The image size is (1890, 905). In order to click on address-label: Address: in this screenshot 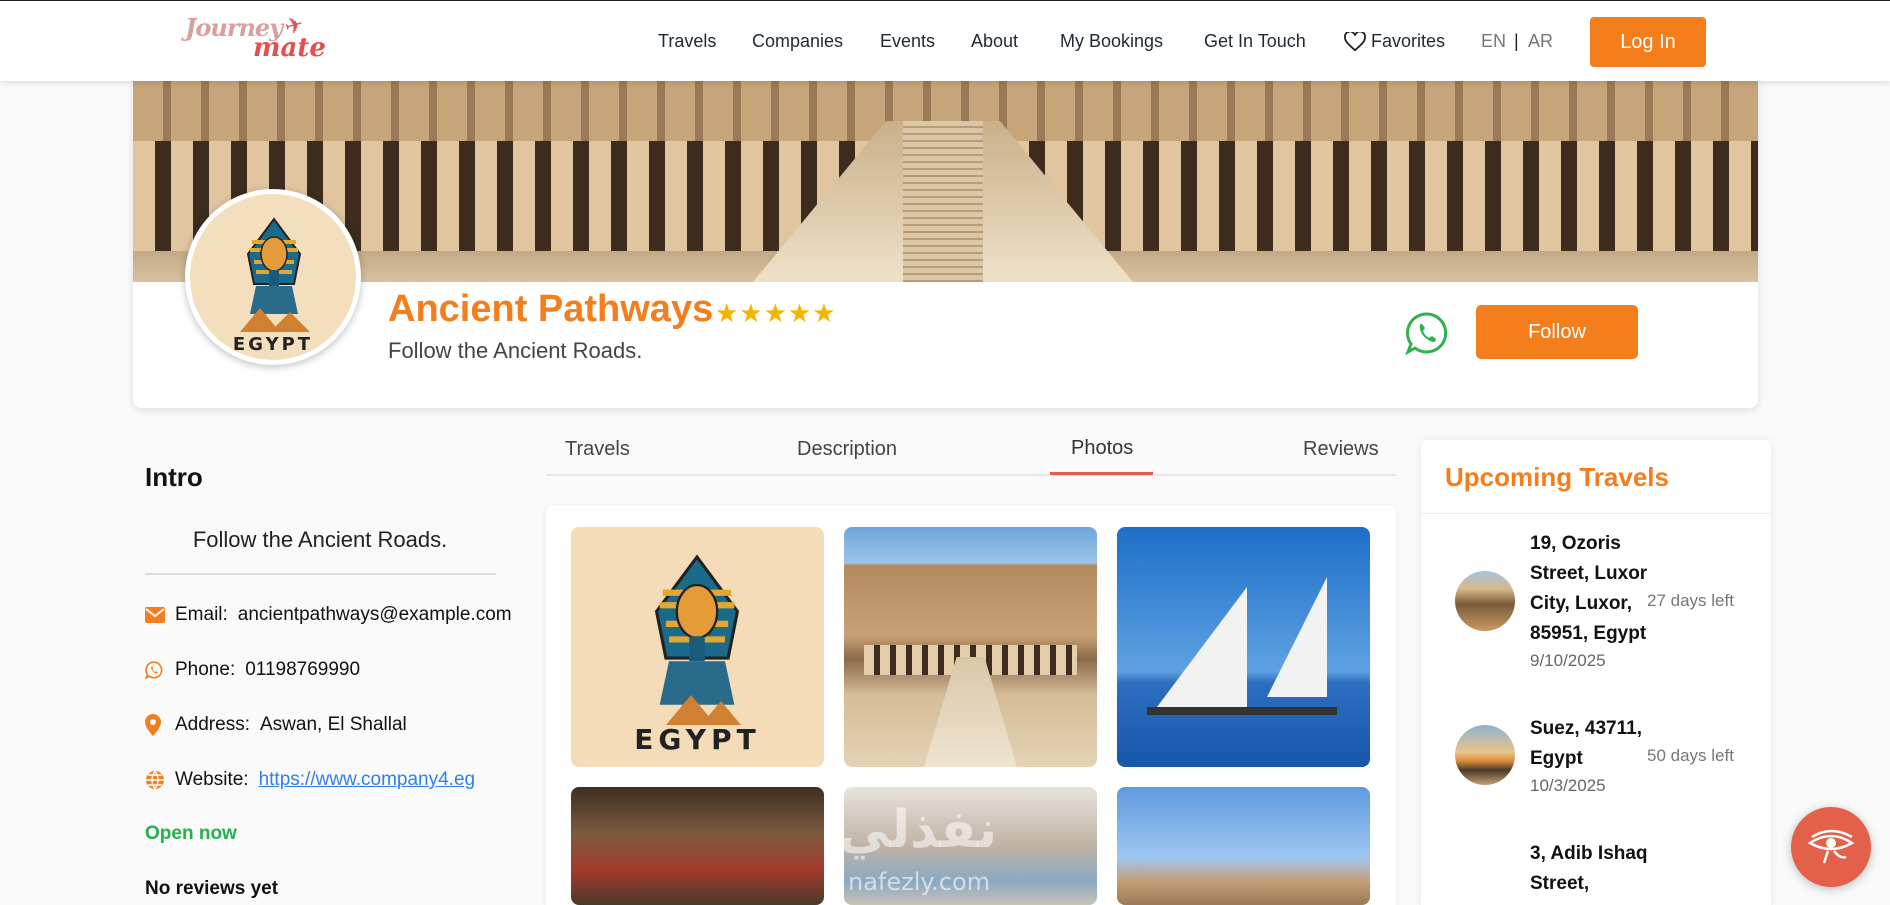, I will do `click(212, 724)`.